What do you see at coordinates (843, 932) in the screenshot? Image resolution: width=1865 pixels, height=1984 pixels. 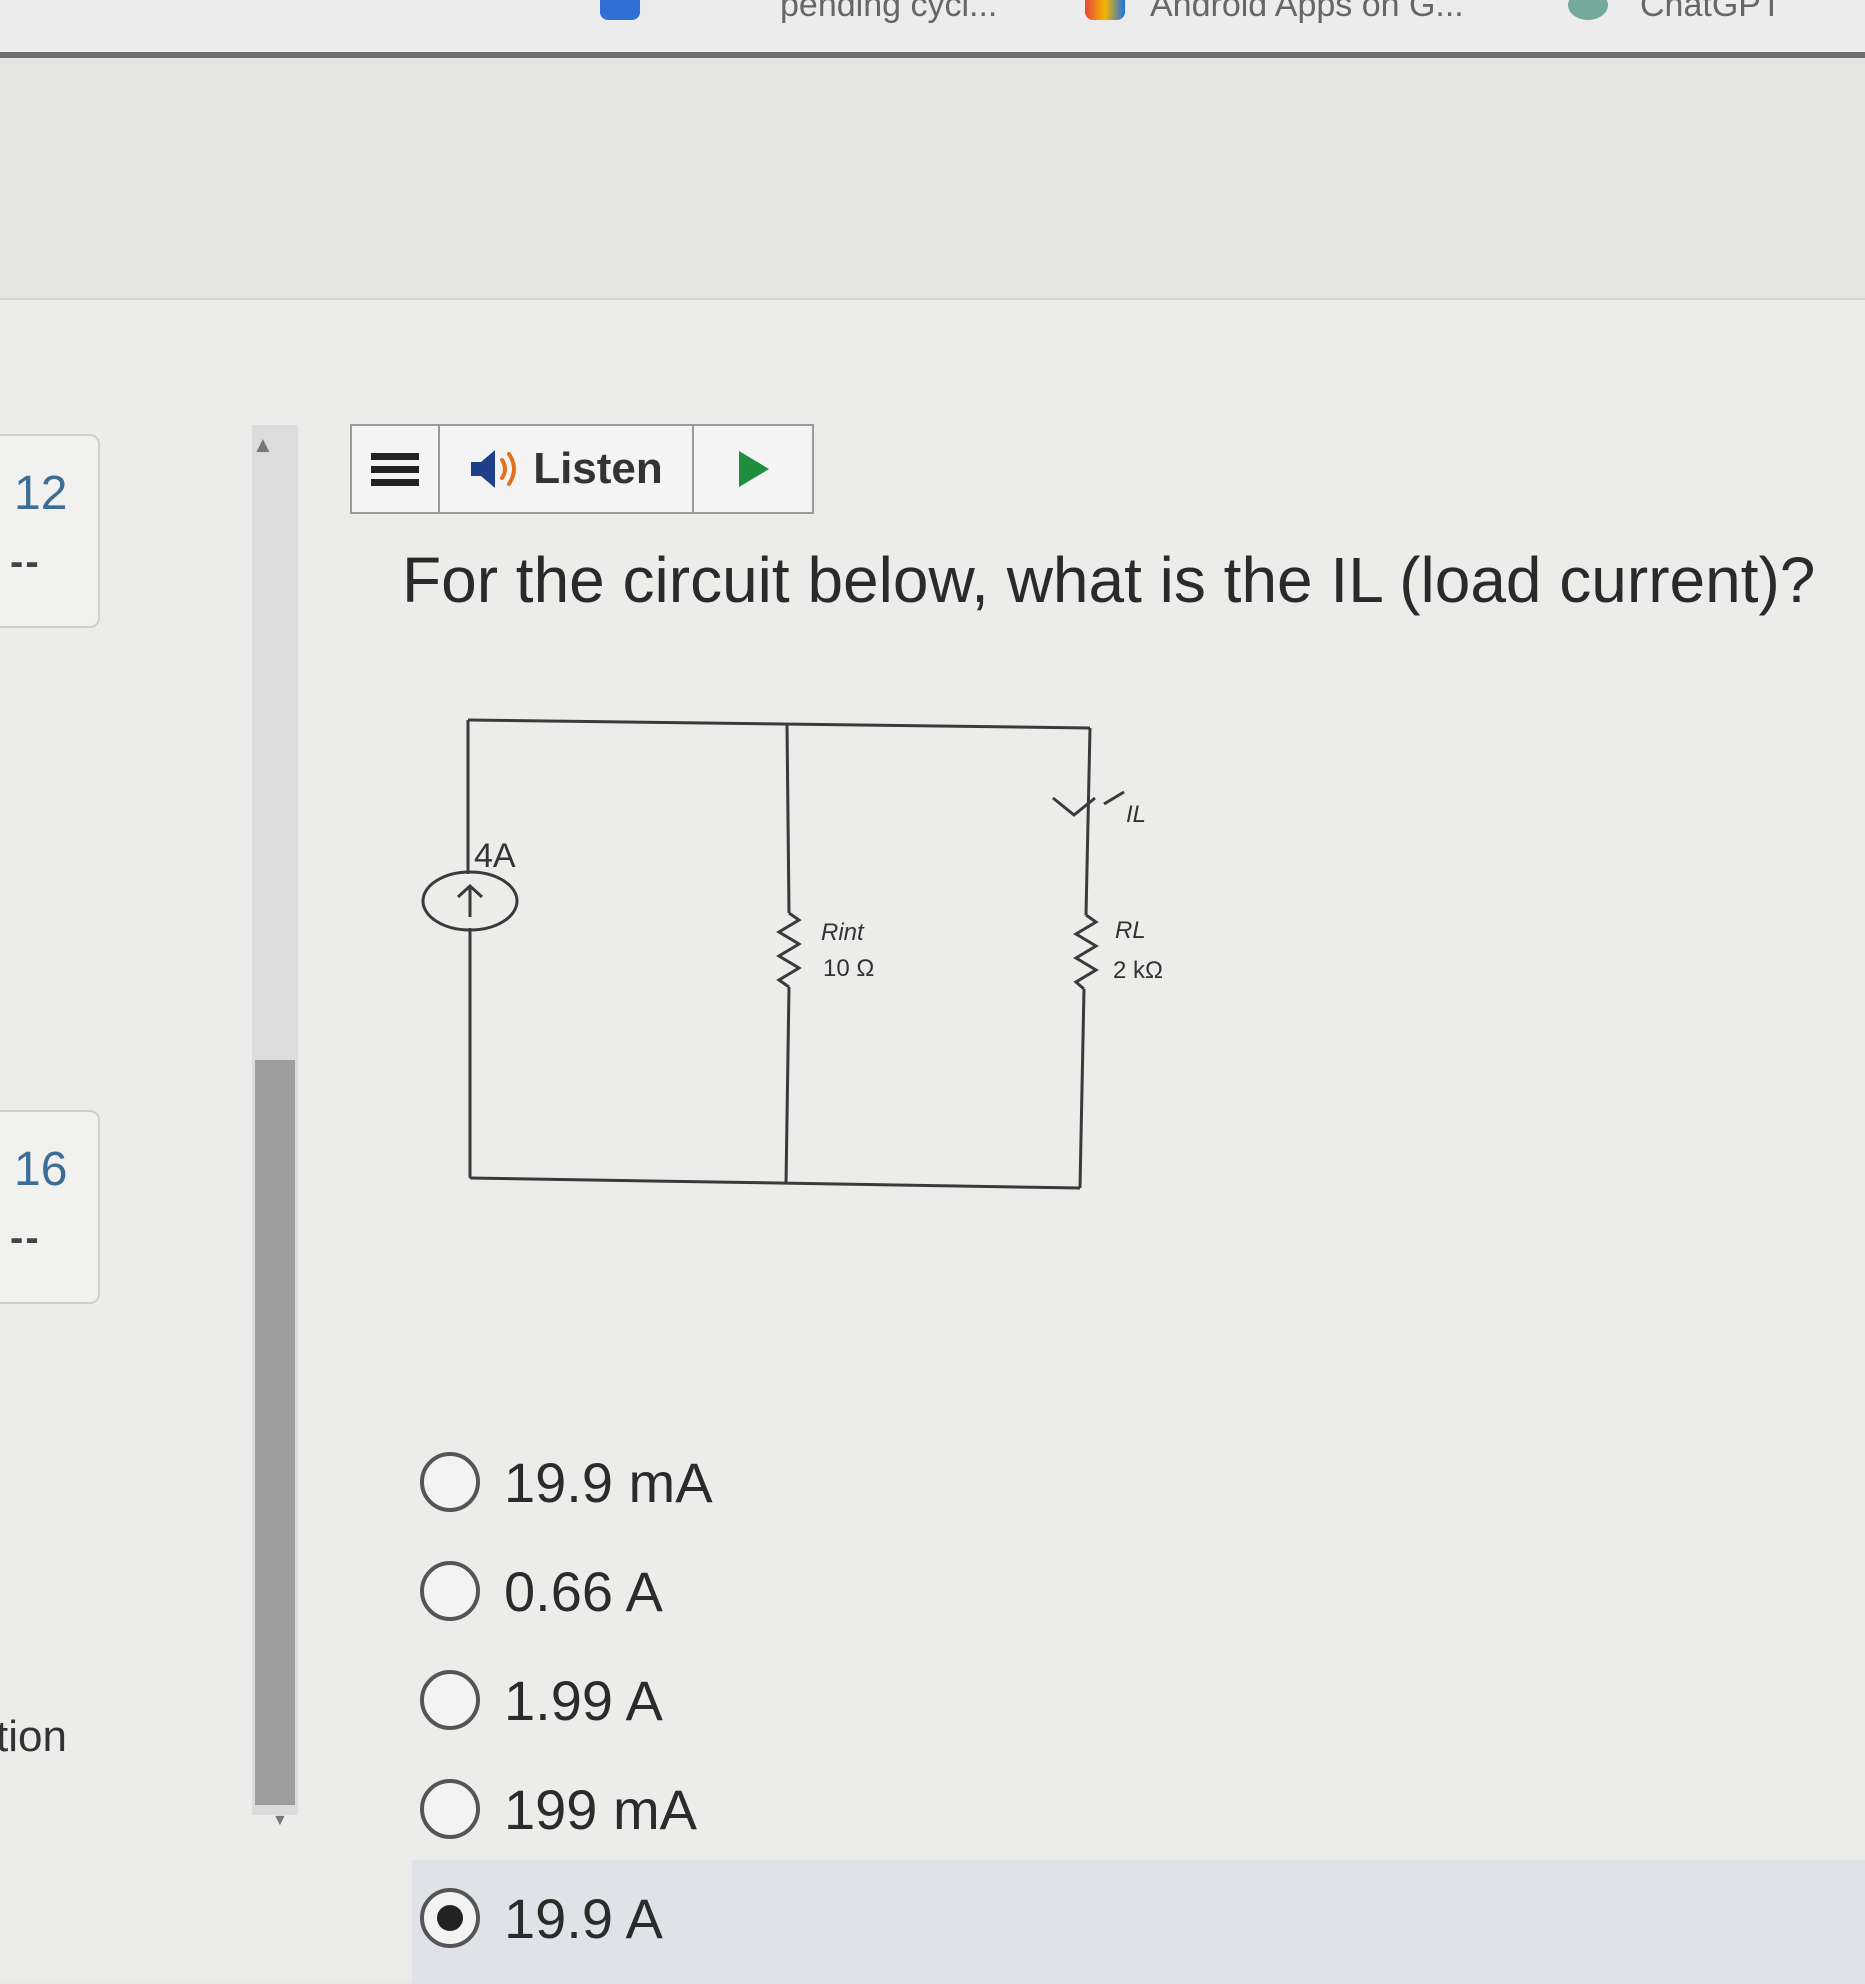 I see `r-int-symbol: Rint` at bounding box center [843, 932].